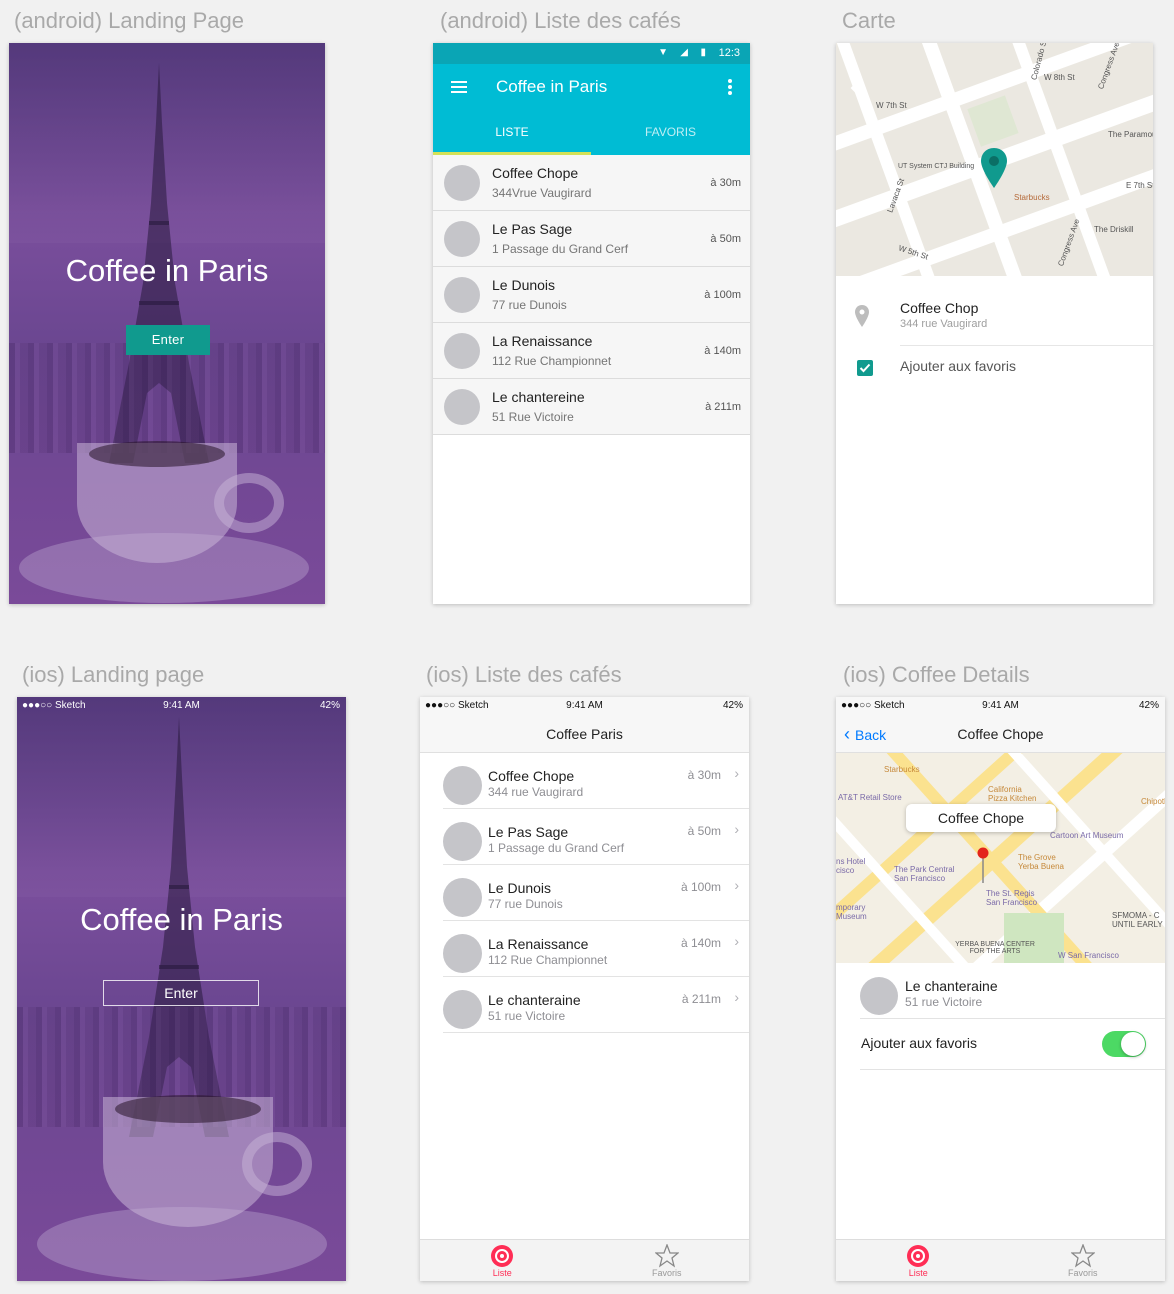 The image size is (1174, 1294). What do you see at coordinates (535, 173) in the screenshot?
I see `cafe-name: Coffee Chope` at bounding box center [535, 173].